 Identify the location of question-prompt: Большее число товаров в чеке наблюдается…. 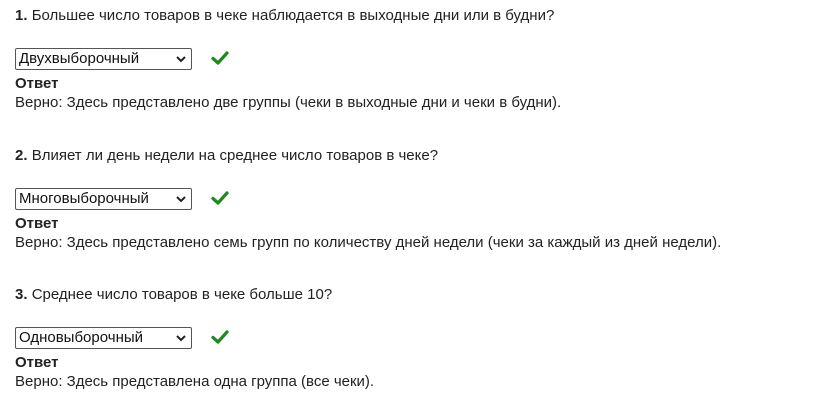
(293, 15).